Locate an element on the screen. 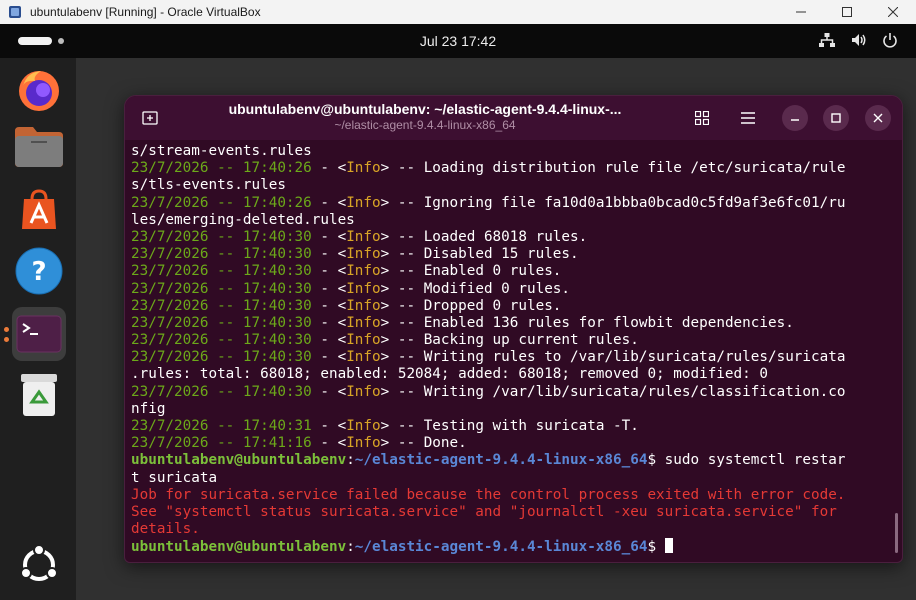  clock: Jul 23 17:42 is located at coordinates (458, 41).